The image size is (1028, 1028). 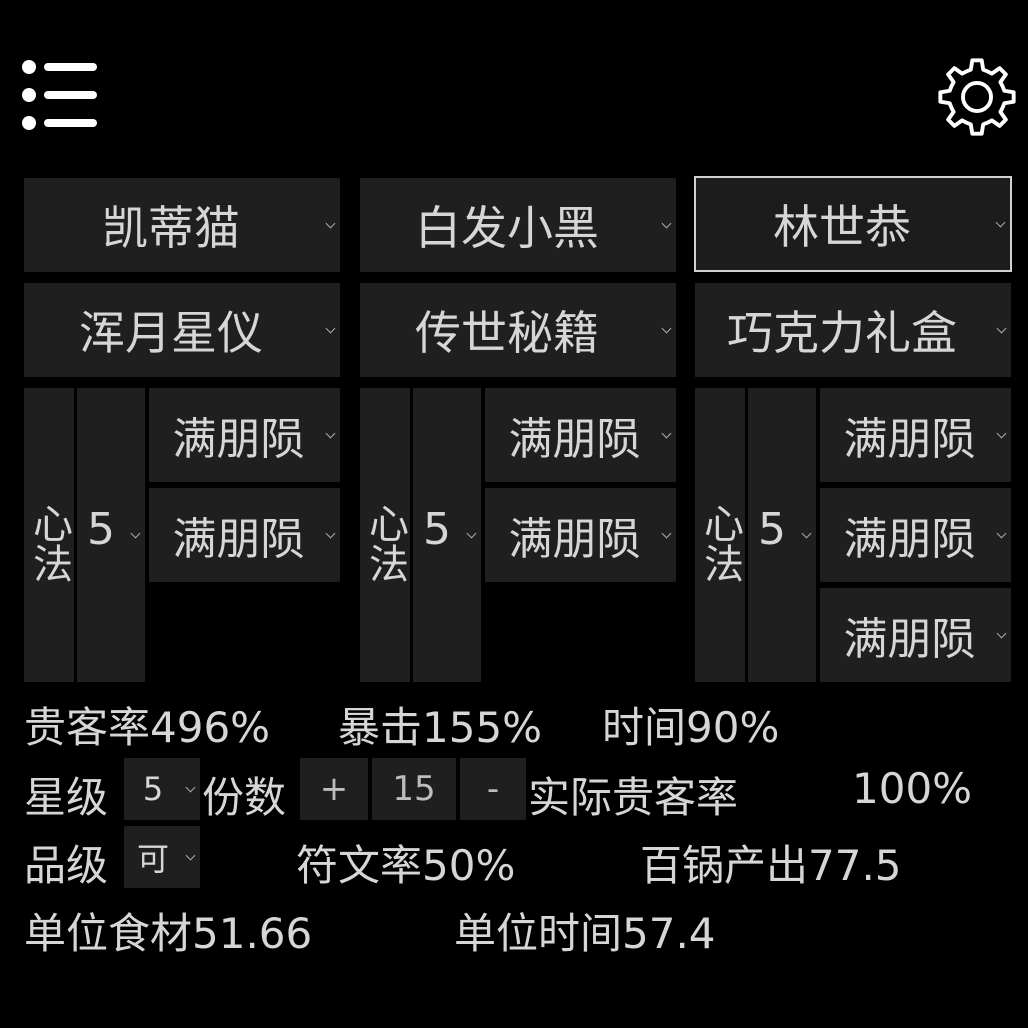 I want to click on equip-name: 巧克力礼盒, so click(x=842, y=333).